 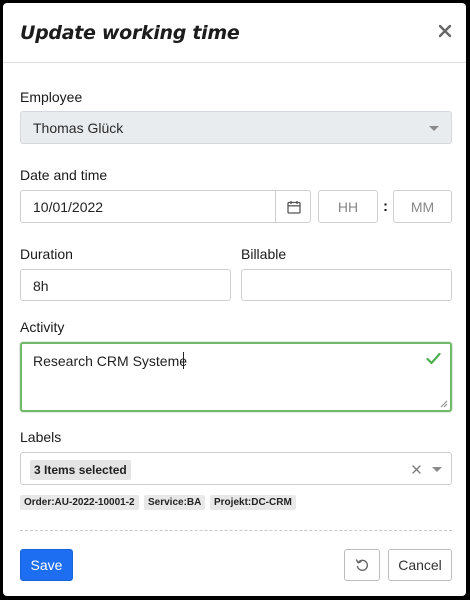 I want to click on cancel-button: Cancel, so click(x=420, y=565).